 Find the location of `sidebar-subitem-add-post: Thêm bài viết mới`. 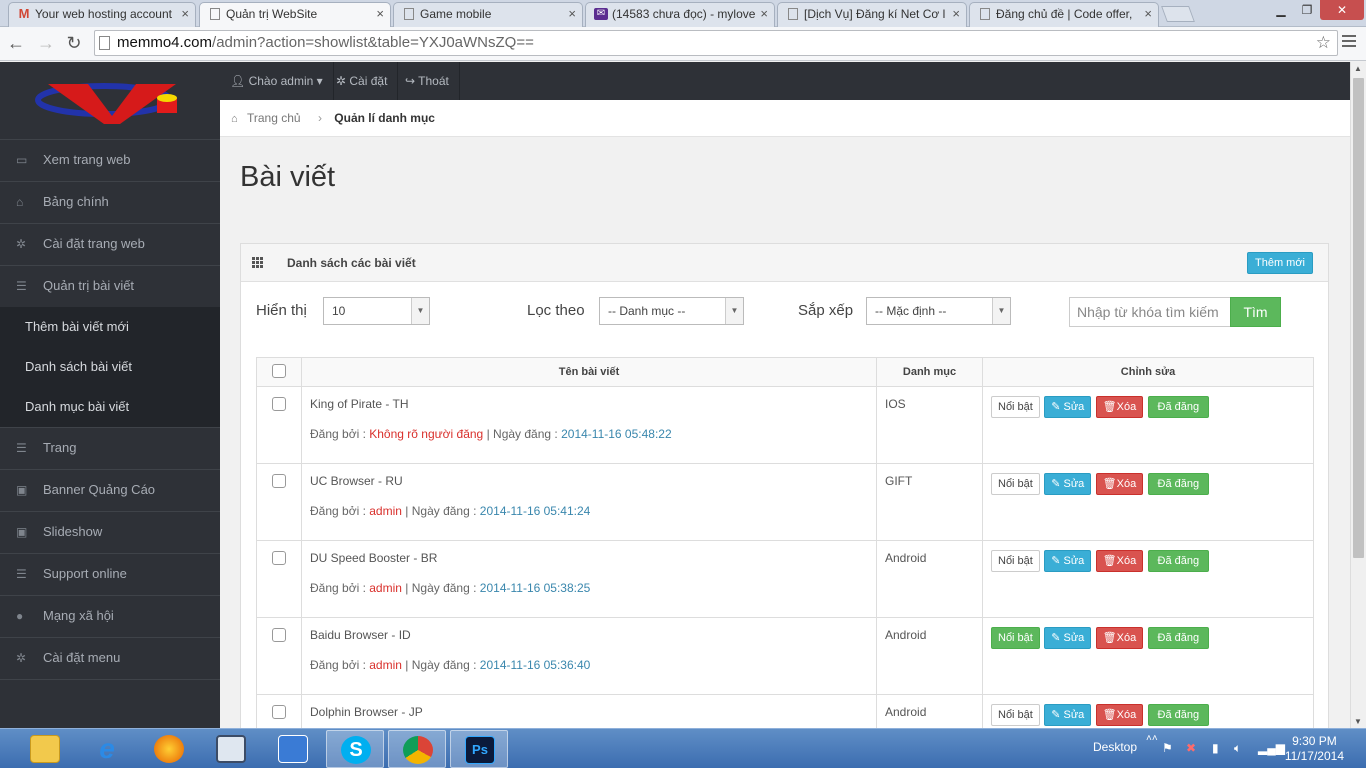

sidebar-subitem-add-post: Thêm bài viết mới is located at coordinates (110, 327).